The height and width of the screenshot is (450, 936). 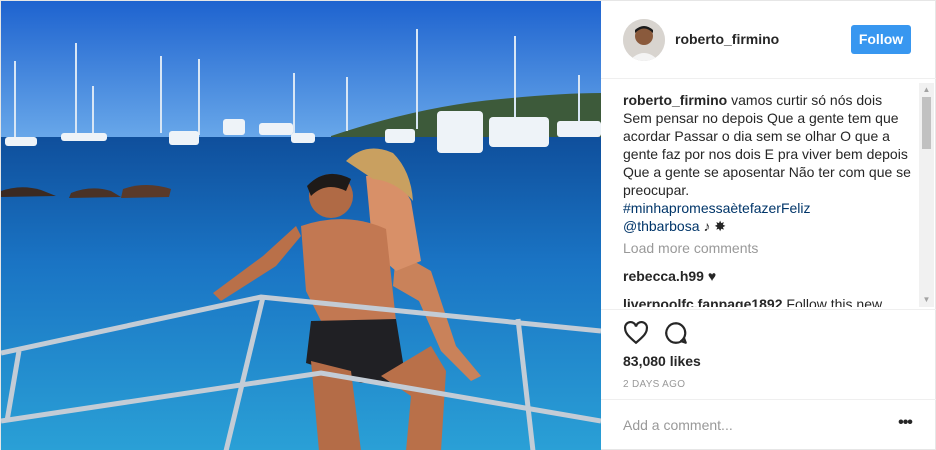 I want to click on avatar-image, so click(x=644, y=40).